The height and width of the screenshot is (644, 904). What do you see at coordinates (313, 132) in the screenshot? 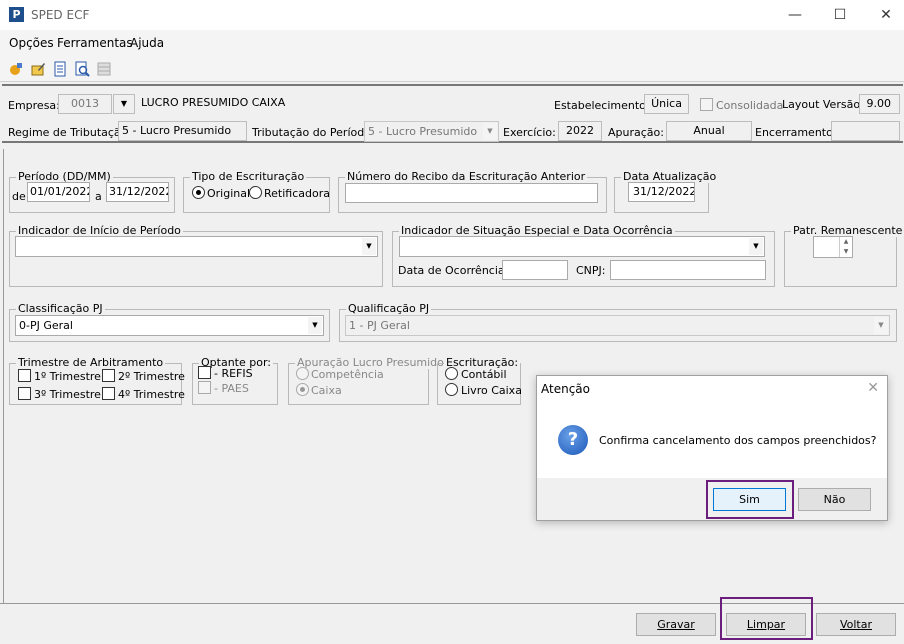
I see `tributacao-periodo-label: Tributação do Período:` at bounding box center [313, 132].